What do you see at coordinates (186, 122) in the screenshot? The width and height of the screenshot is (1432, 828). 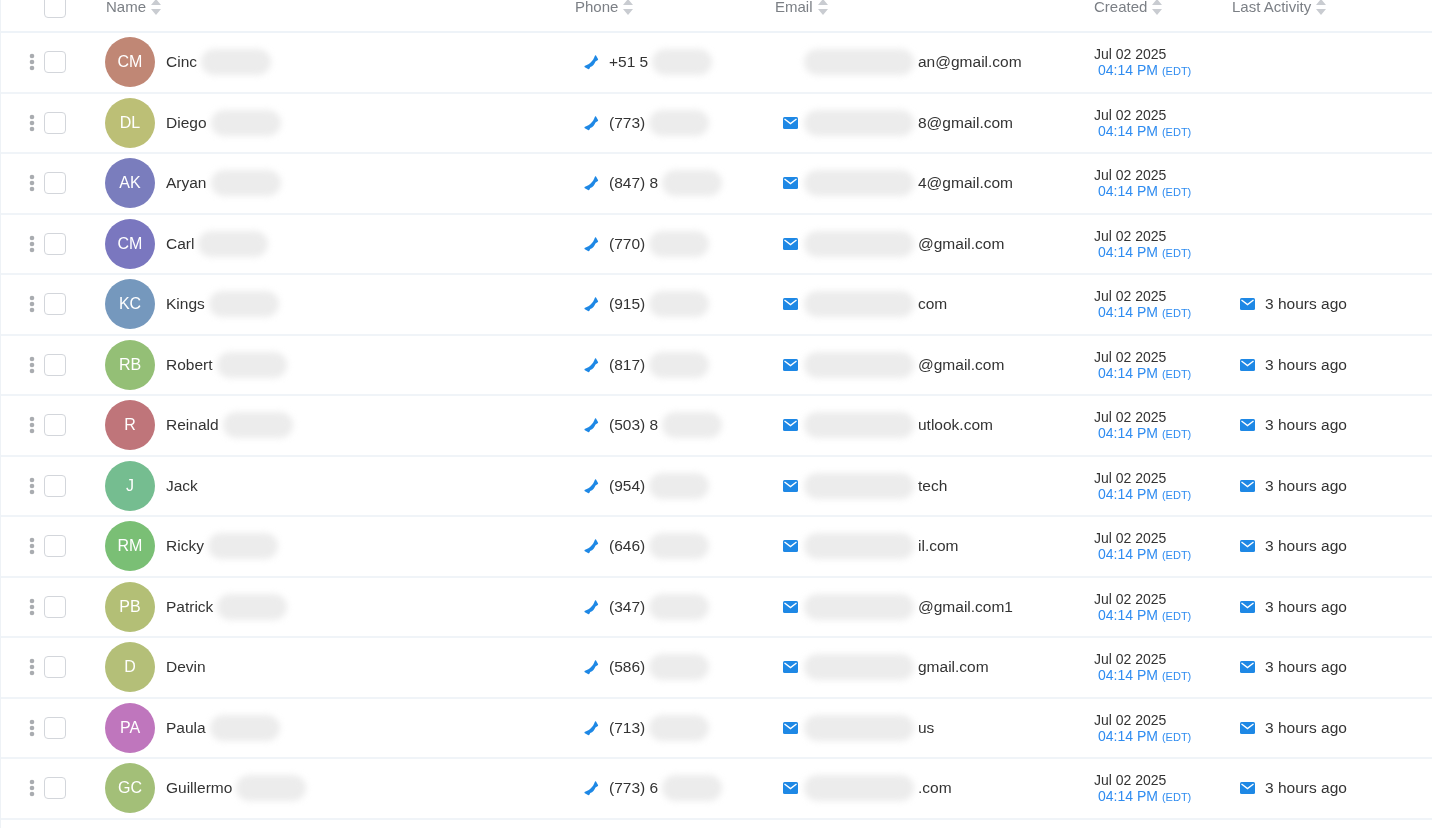 I see `contact-name: Diego` at bounding box center [186, 122].